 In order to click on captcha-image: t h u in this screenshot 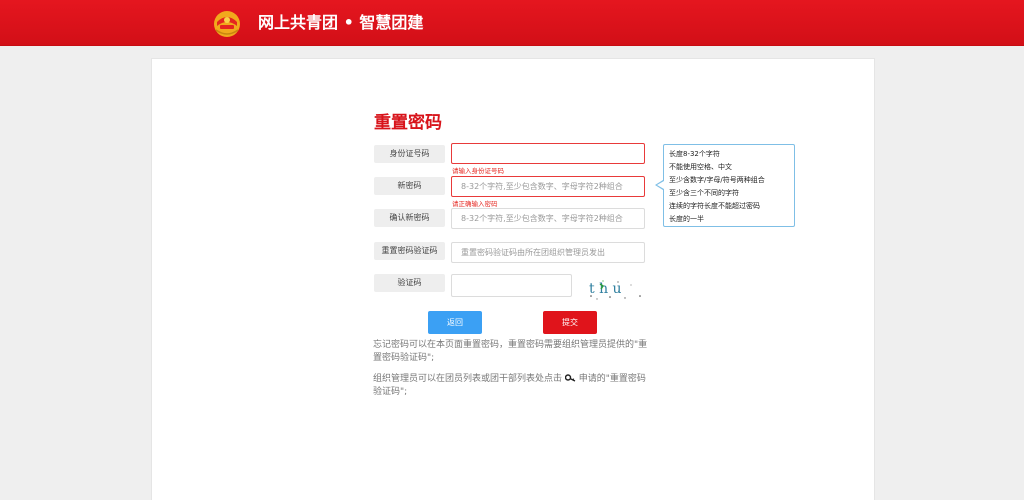, I will do `click(615, 288)`.